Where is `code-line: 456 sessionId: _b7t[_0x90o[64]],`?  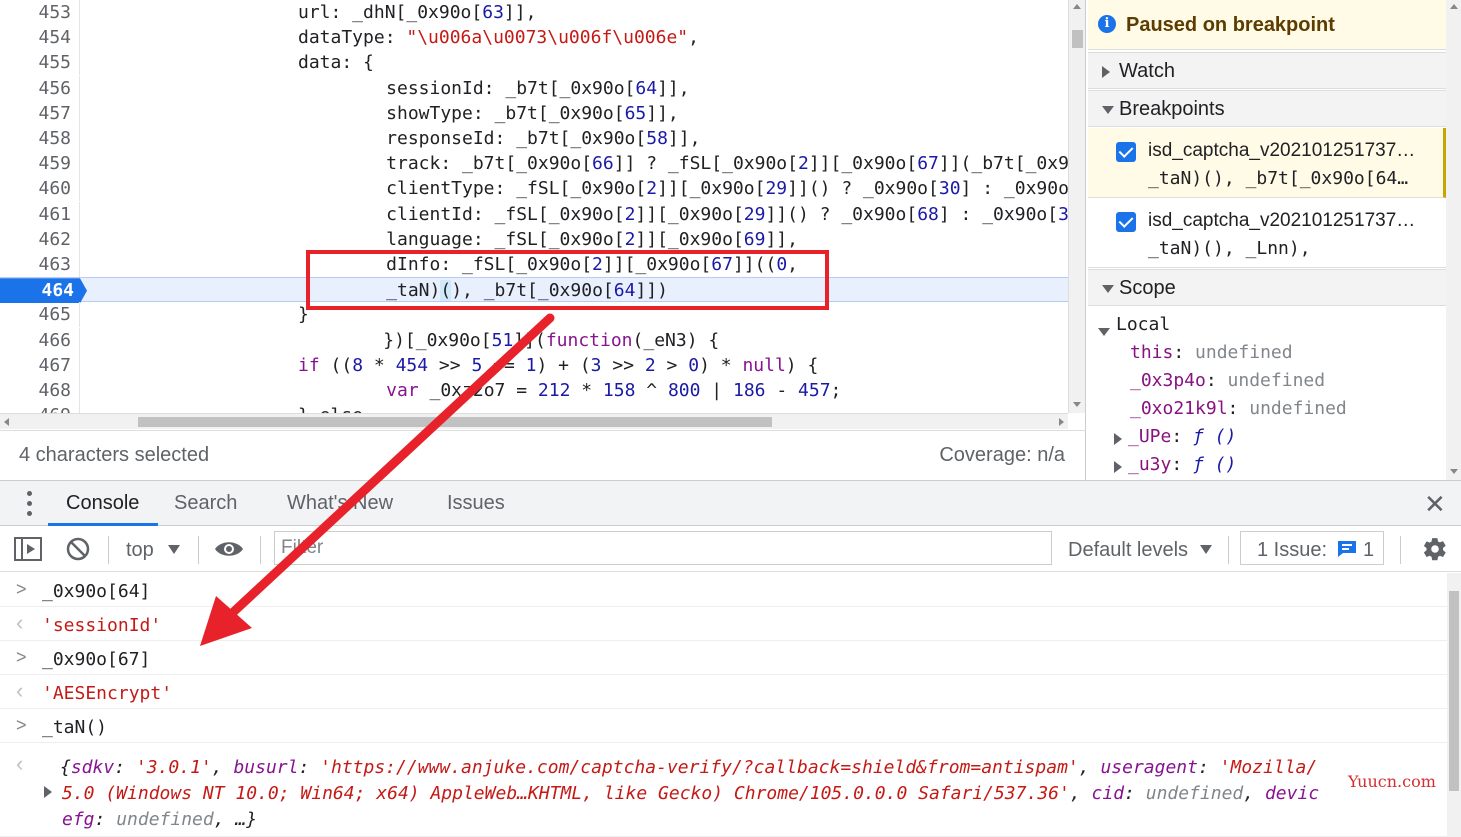 code-line: 456 sessionId: _b7t[_0x90o[64]], is located at coordinates (534, 88).